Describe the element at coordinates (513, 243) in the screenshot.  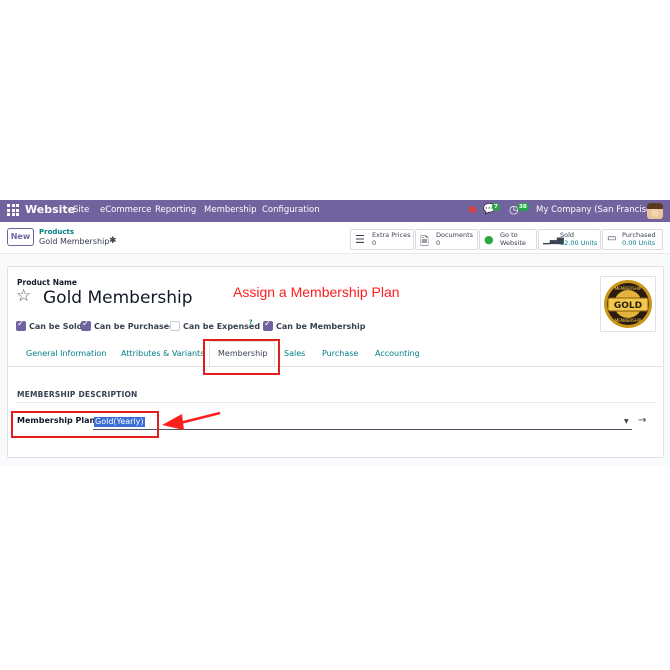
I see `smart-value: Website` at that location.